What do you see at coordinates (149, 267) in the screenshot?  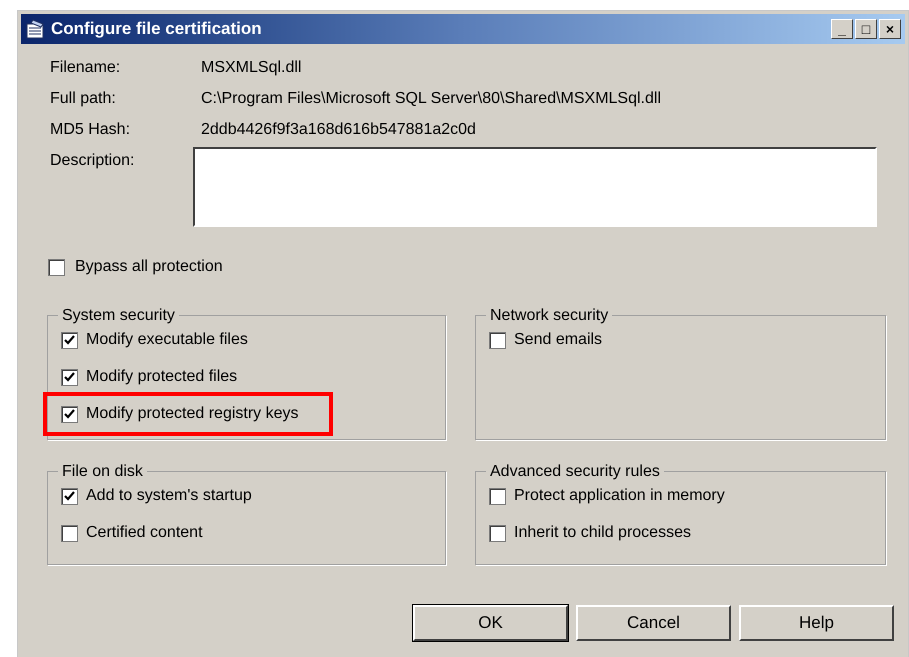 I see `checkbox-label: Bypass all protection` at bounding box center [149, 267].